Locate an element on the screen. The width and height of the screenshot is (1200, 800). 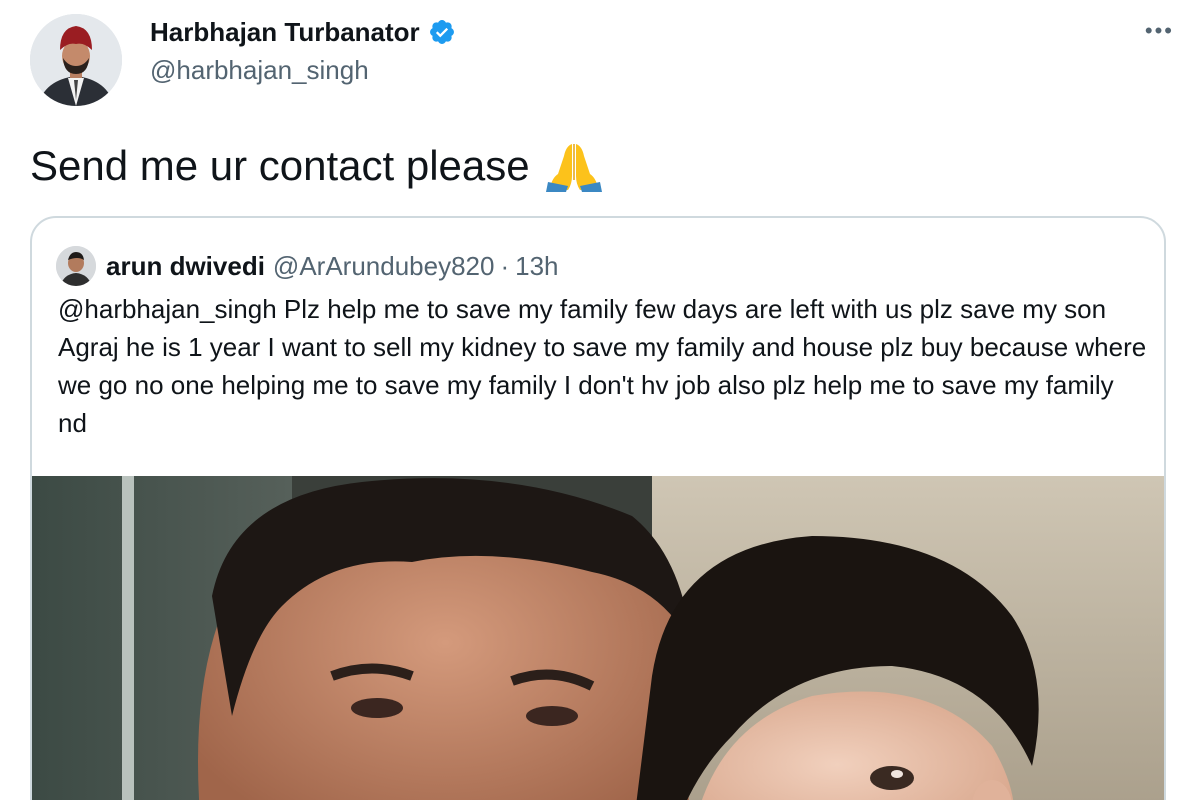
tweet-text-row: Send me ur contact please is located at coordinates (317, 166).